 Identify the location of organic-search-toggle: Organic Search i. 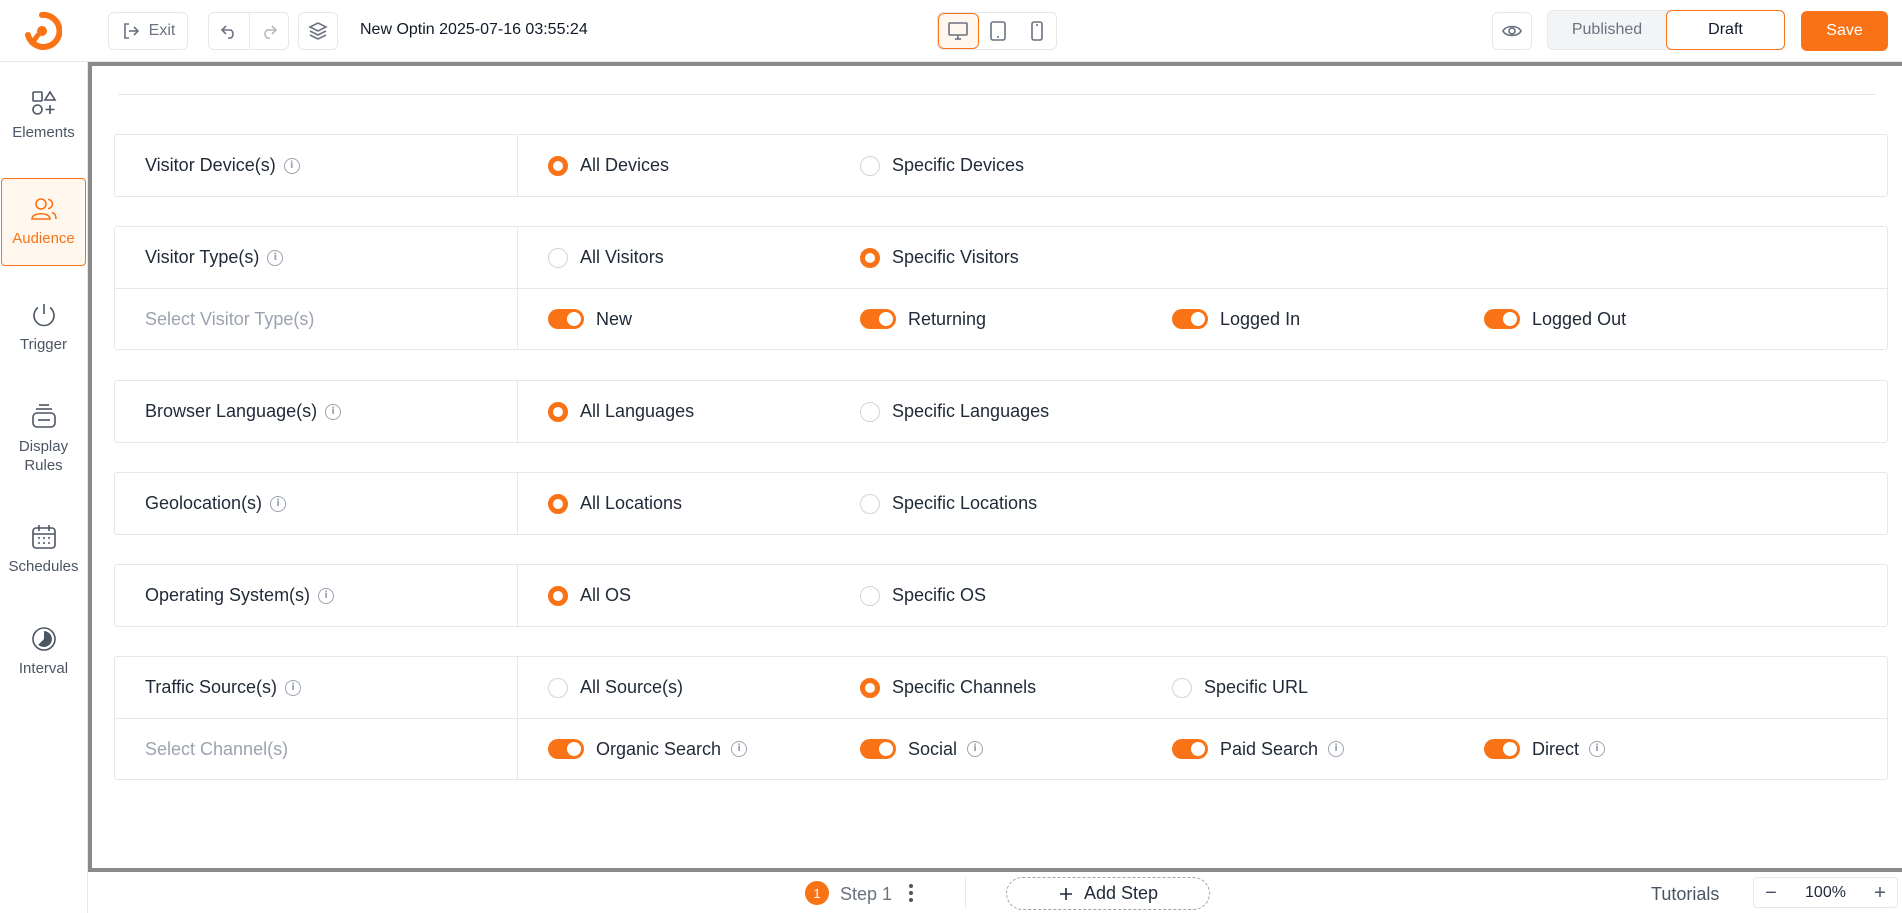
(648, 749).